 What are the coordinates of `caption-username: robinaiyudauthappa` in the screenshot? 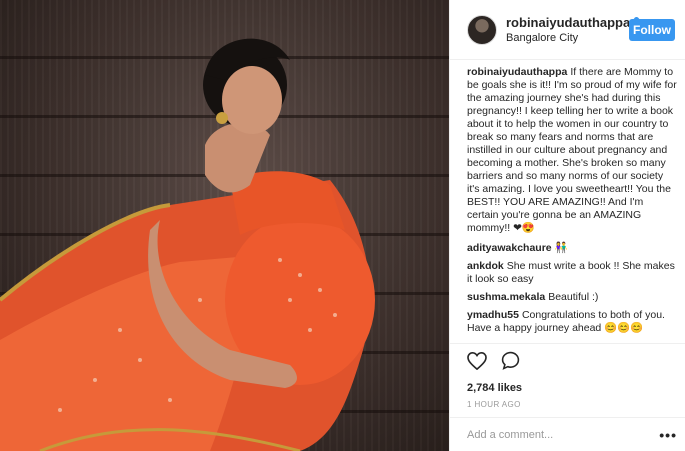 It's located at (517, 72).